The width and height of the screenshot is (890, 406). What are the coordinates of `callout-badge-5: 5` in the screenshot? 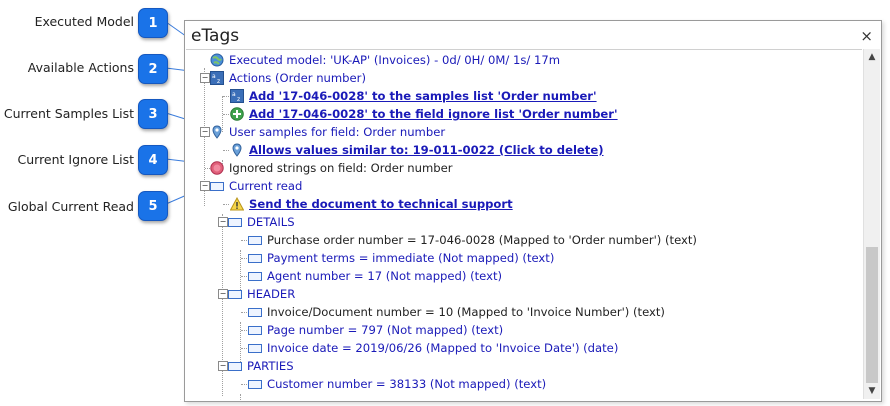 It's located at (153, 206).